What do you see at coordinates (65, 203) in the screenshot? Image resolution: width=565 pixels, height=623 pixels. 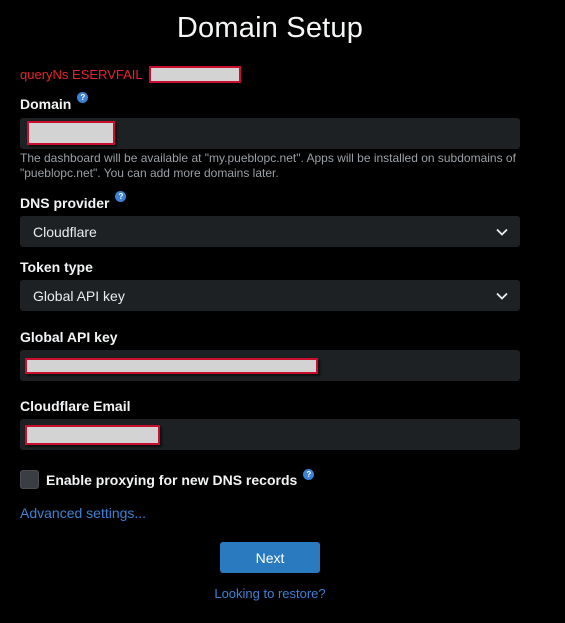 I see `dns-provider-label: DNS provider` at bounding box center [65, 203].